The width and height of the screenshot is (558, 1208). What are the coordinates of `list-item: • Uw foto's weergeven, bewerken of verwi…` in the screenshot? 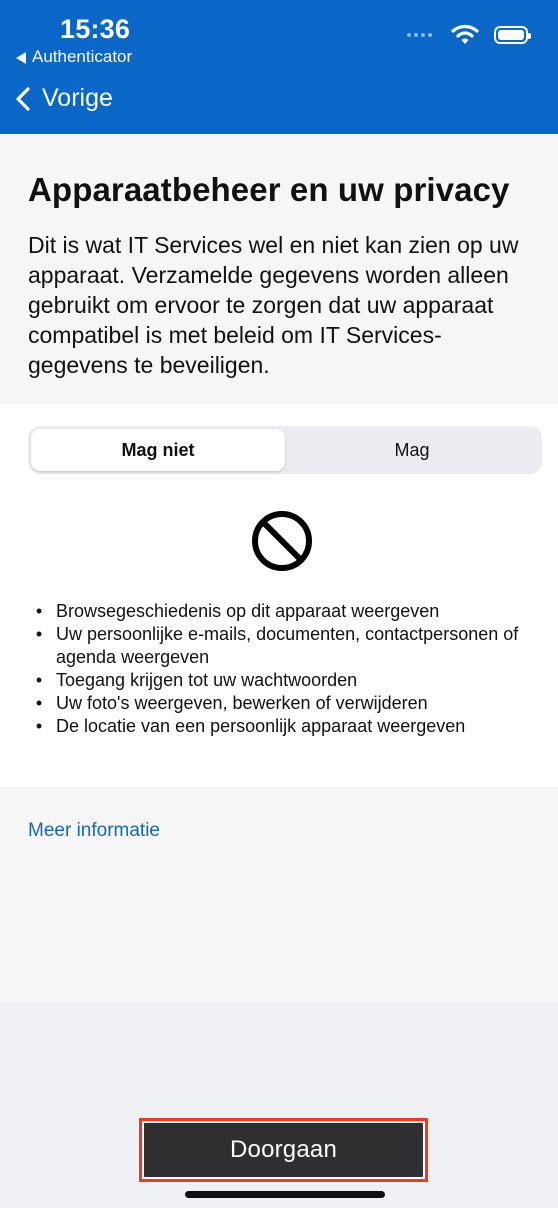 It's located at (287, 703).